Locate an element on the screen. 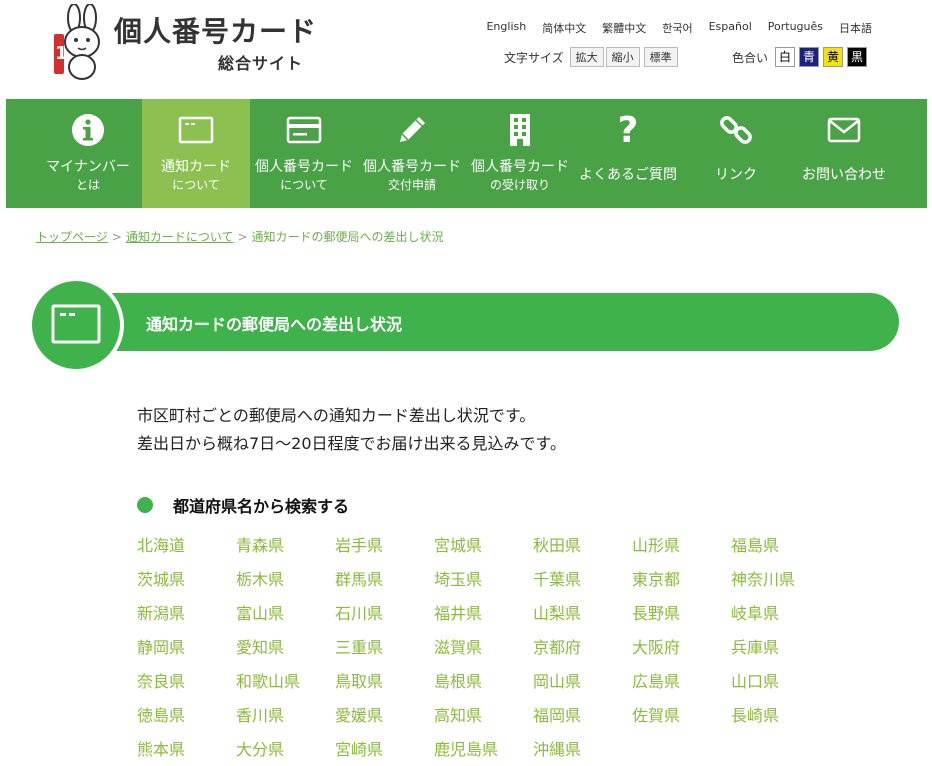 This screenshot has height=766, width=932. font-size-standard-button: 標準 is located at coordinates (660, 57).